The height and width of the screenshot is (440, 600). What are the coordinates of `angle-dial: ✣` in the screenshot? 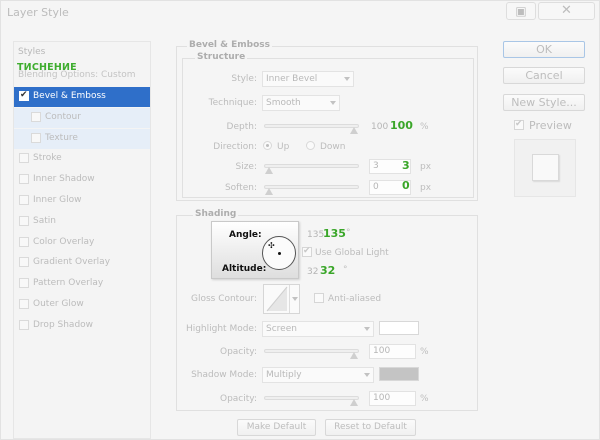 It's located at (279, 253).